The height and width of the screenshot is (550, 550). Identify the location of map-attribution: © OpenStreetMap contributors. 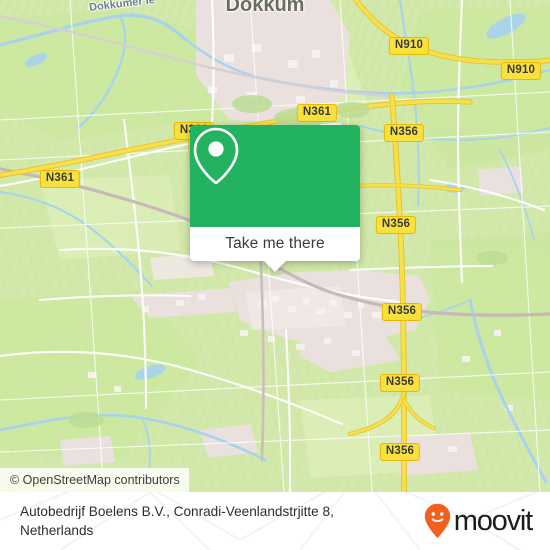
(94, 480).